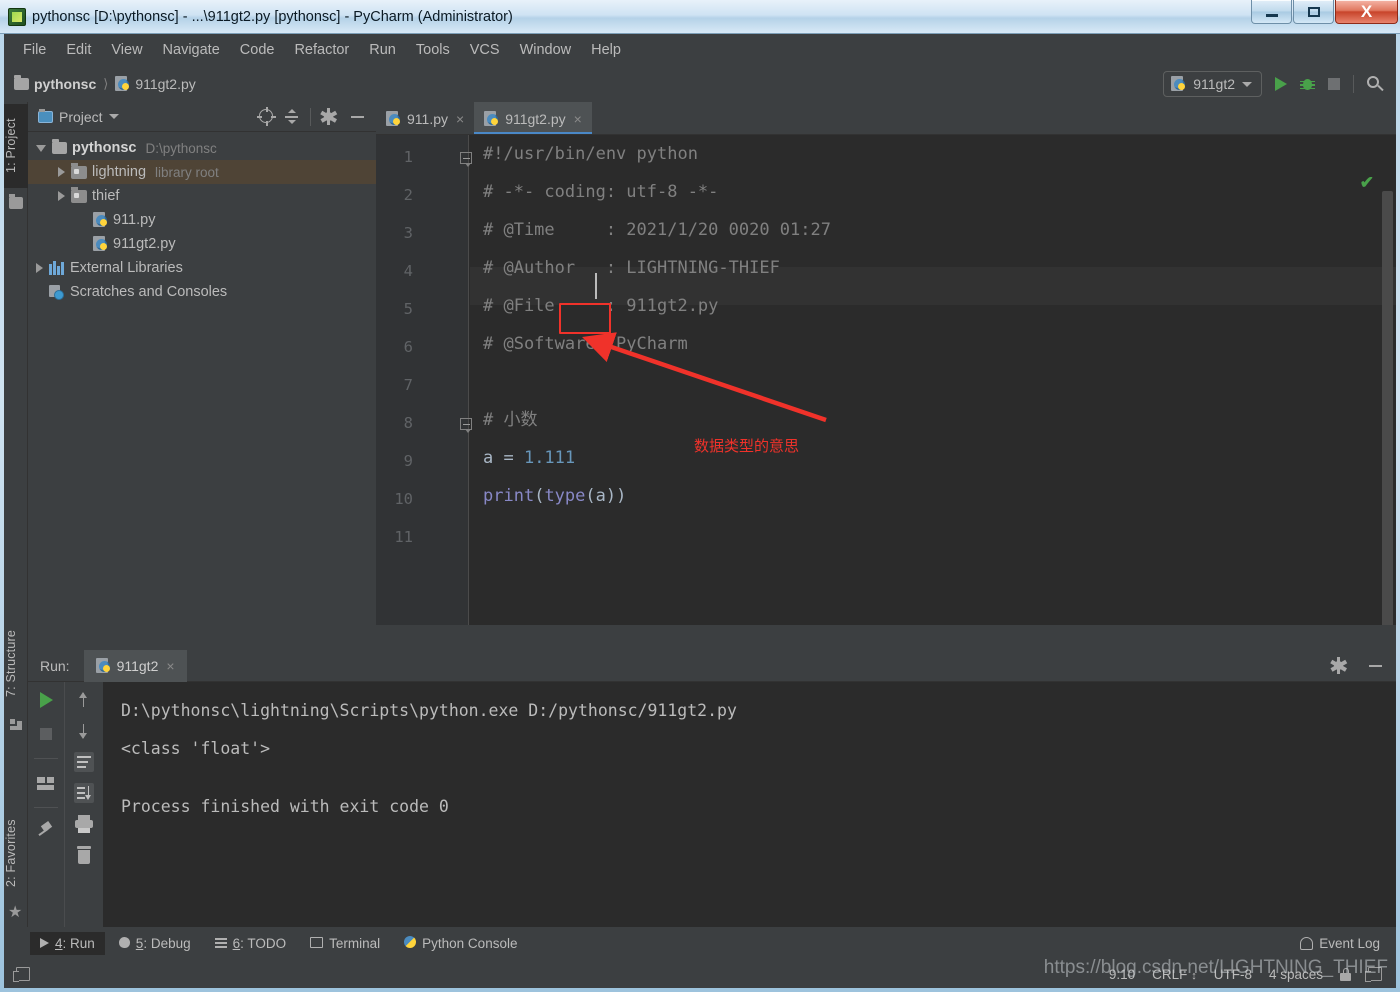 This screenshot has width=1400, height=992. Describe the element at coordinates (84, 731) in the screenshot. I see `down-icon` at that location.